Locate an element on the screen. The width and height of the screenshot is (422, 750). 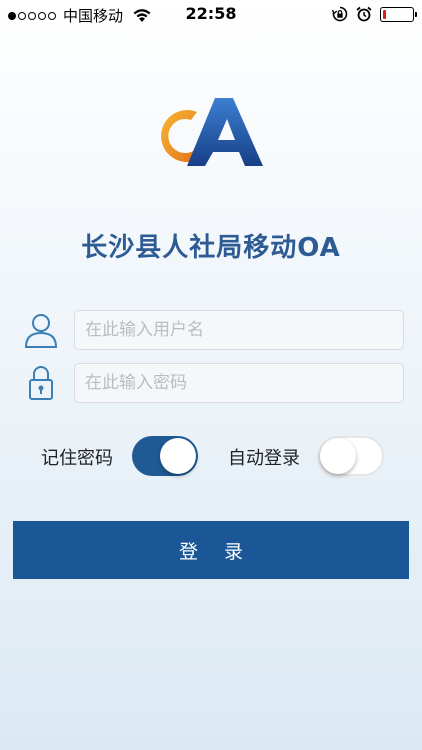
auto-login-switch is located at coordinates (351, 456).